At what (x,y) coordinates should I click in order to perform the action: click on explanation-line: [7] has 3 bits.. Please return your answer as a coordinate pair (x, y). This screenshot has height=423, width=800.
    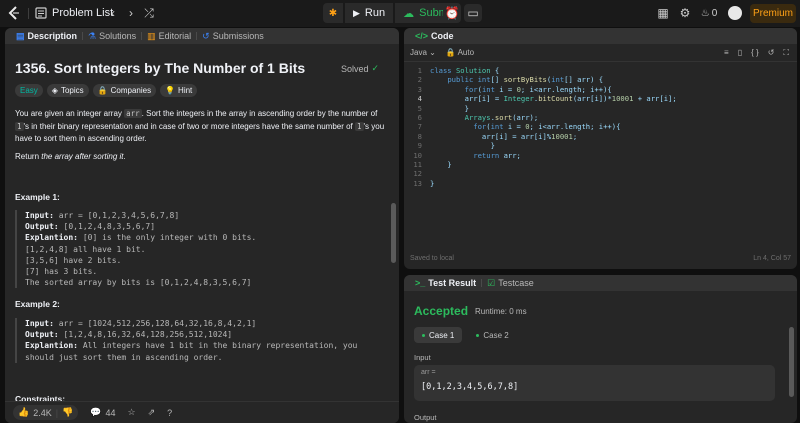
    Looking at the image, I should click on (61, 272).